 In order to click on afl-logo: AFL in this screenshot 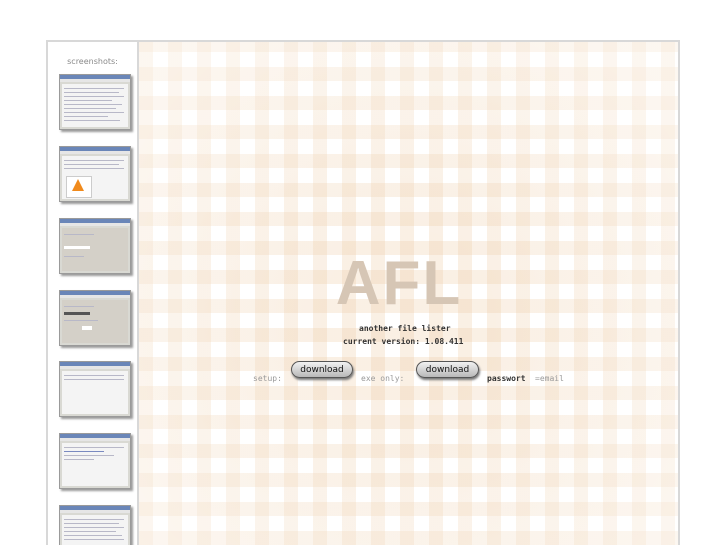, I will do `click(399, 283)`.